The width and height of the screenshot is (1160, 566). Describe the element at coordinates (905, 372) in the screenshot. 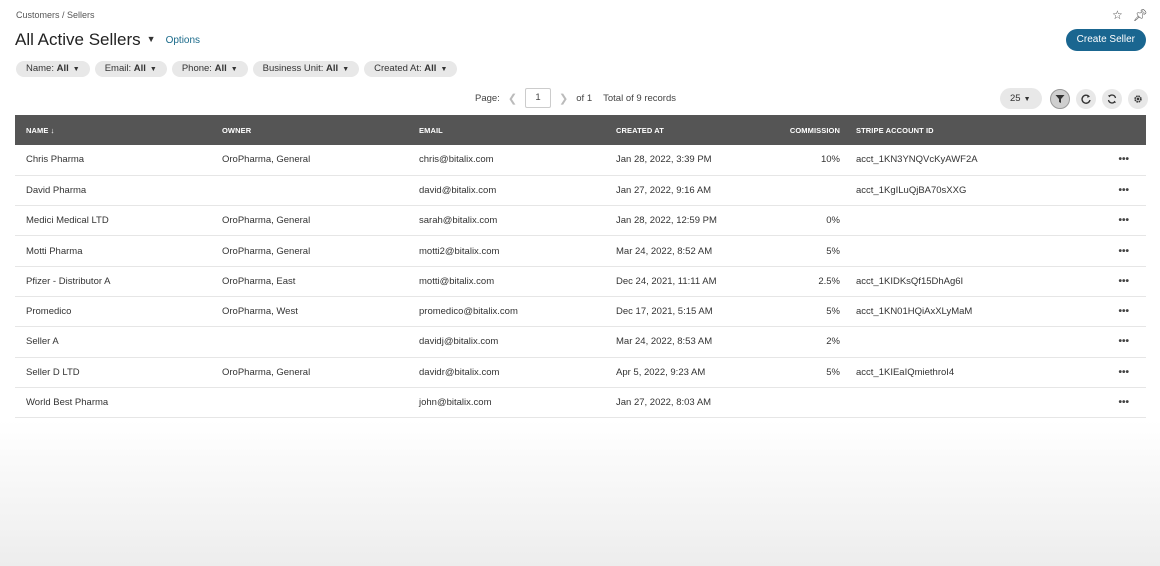

I see `cell-stripe-account-id: acct_1KIEaIQmiethroI4` at that location.